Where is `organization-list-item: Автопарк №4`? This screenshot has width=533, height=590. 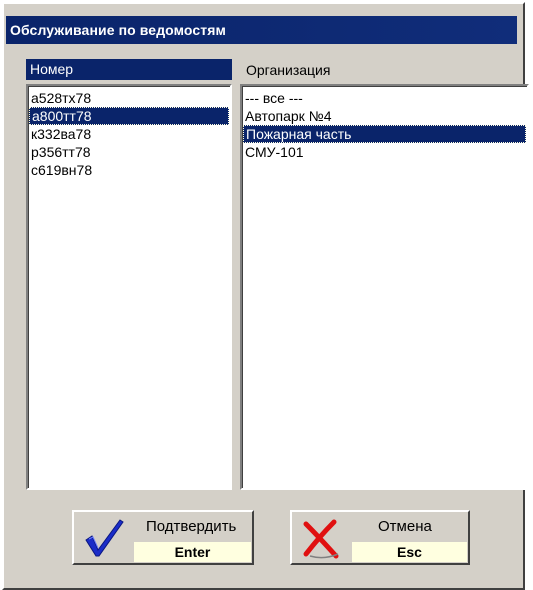 organization-list-item: Автопарк №4 is located at coordinates (384, 116).